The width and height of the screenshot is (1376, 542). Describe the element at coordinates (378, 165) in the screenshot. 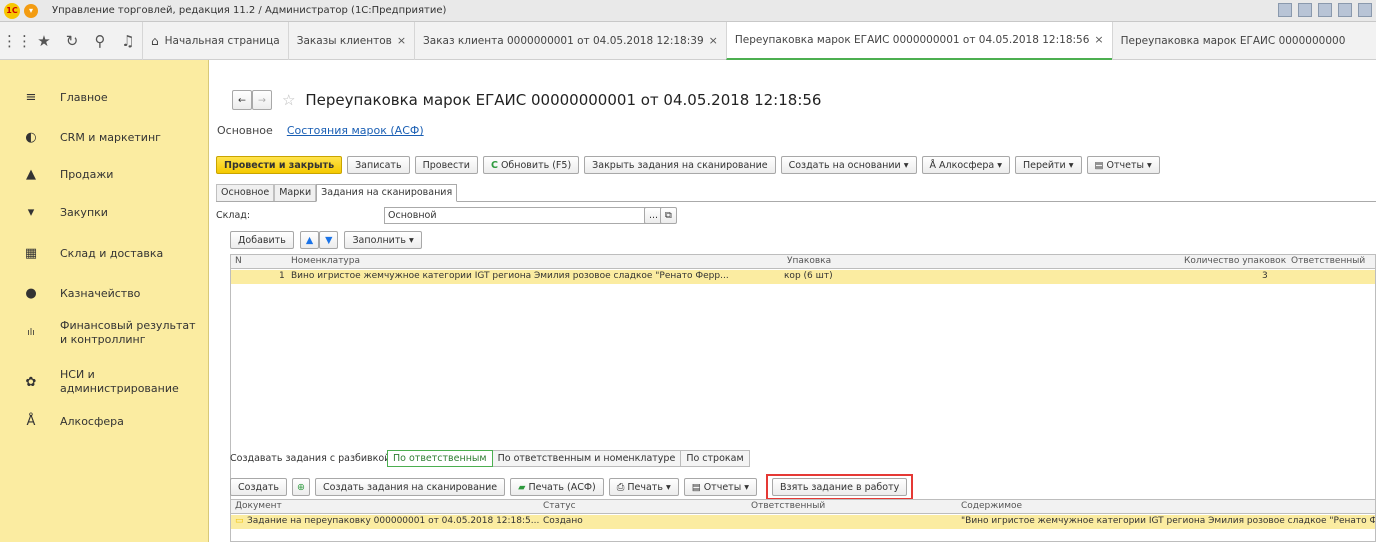

I see `save-button: Записать` at that location.